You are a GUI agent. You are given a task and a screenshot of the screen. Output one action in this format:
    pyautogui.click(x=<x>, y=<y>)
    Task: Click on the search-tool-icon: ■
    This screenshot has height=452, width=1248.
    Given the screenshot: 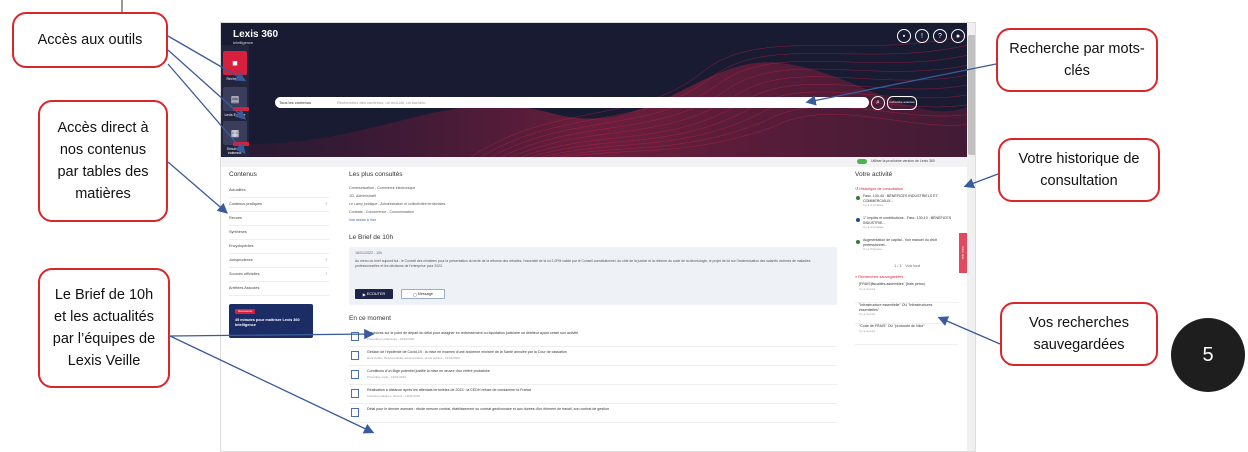 What is the action you would take?
    pyautogui.click(x=235, y=63)
    